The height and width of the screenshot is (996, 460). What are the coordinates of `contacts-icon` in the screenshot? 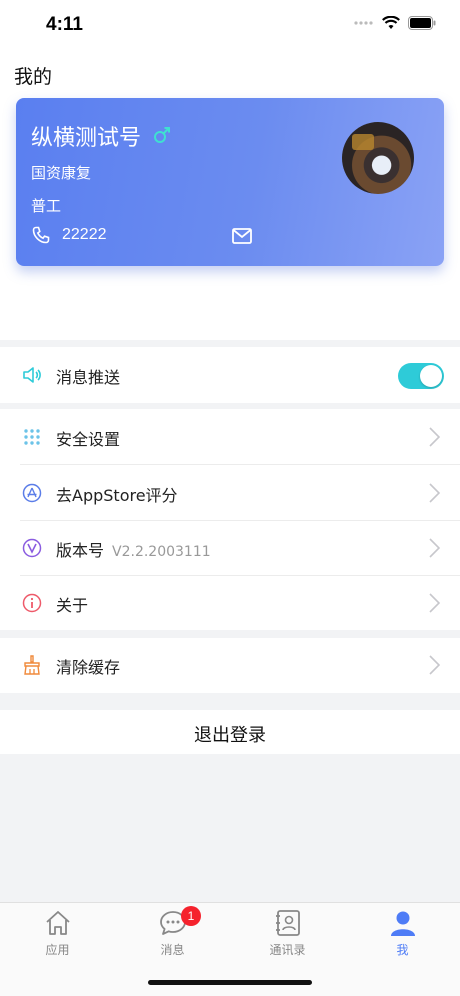 It's located at (288, 923).